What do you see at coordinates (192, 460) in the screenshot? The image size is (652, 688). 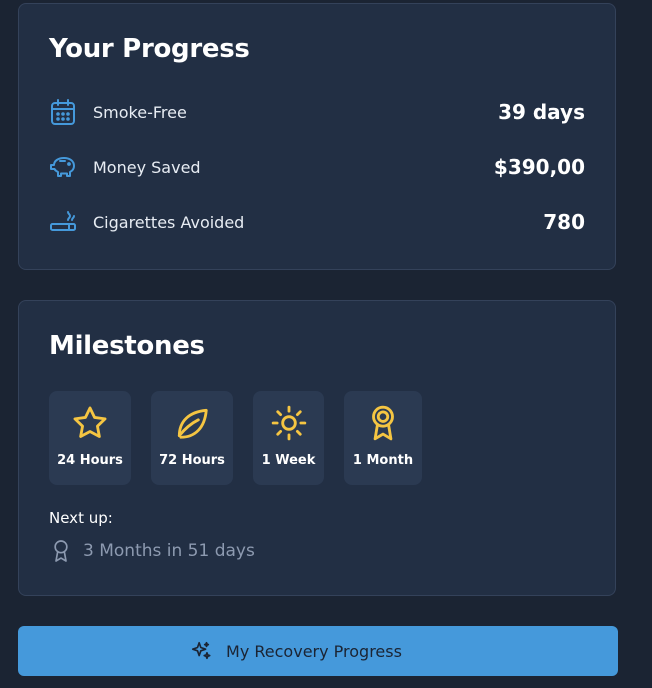 I see `milestone-label: 72 Hours` at bounding box center [192, 460].